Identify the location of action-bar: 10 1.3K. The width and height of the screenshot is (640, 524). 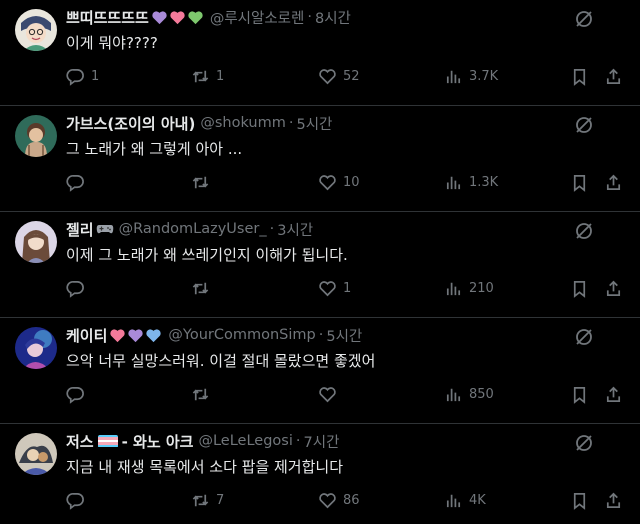
(320, 182).